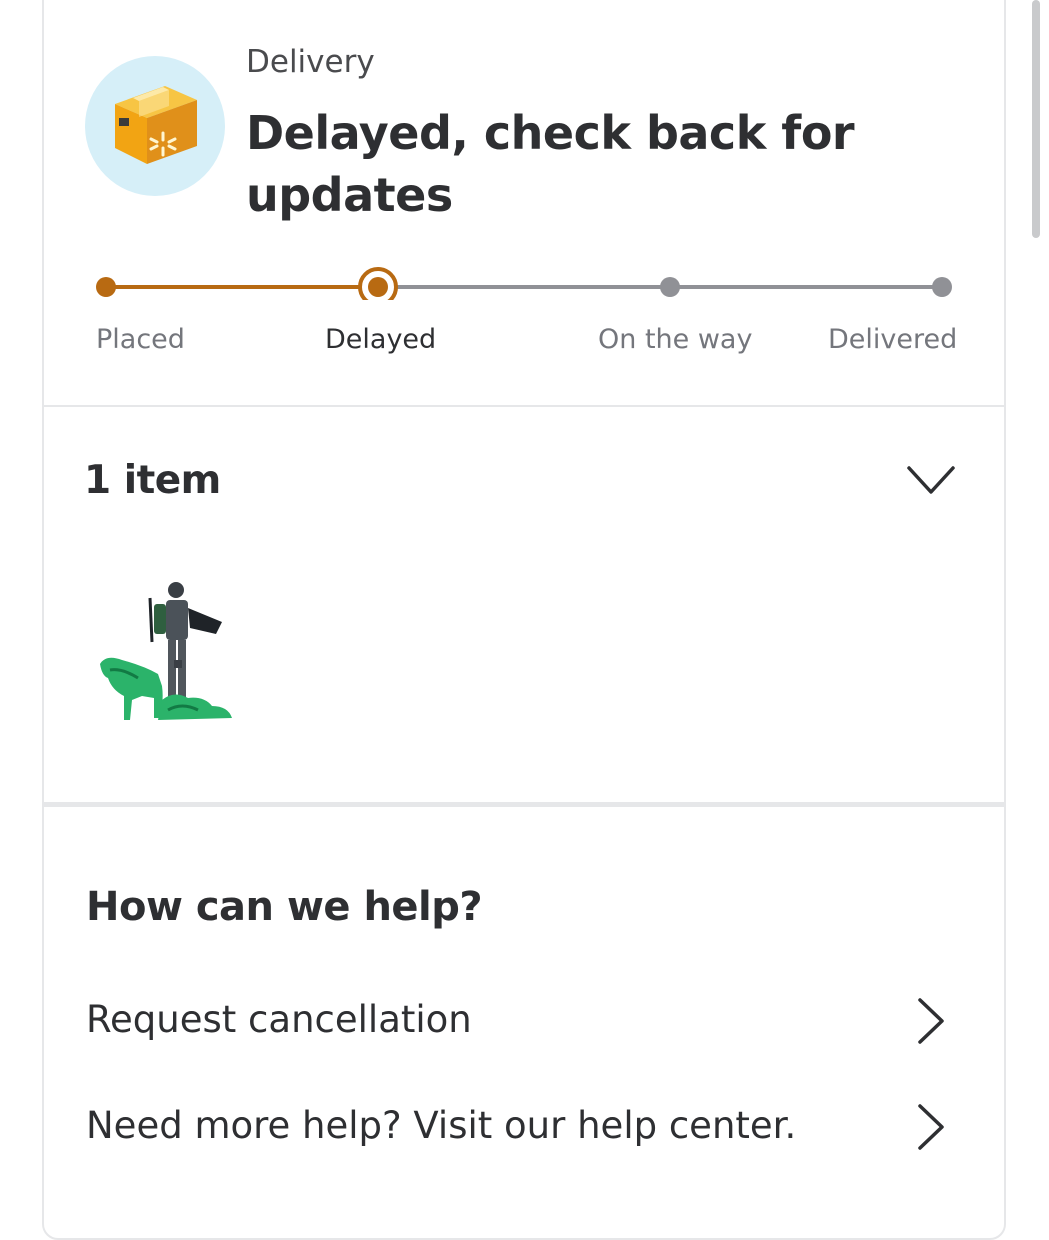 The height and width of the screenshot is (1240, 1049). I want to click on step-dot-placed, so click(106, 287).